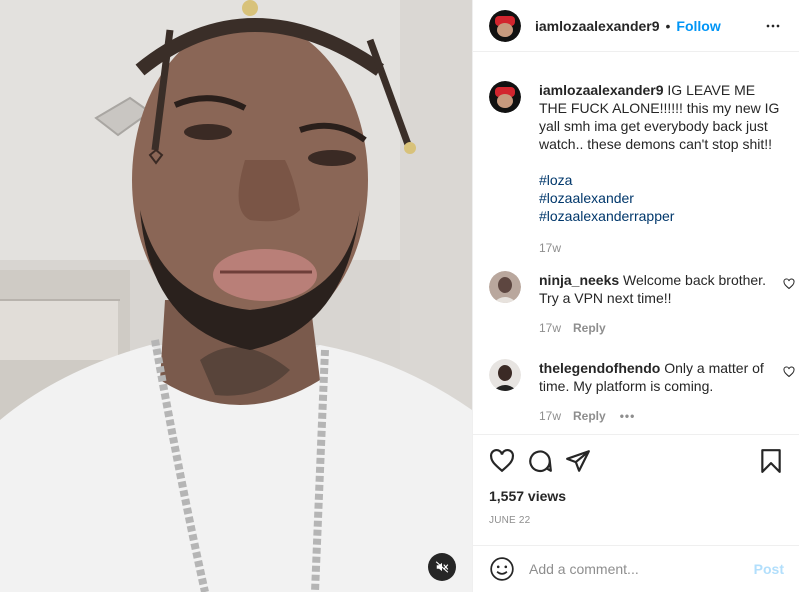  I want to click on share-icon, so click(578, 461).